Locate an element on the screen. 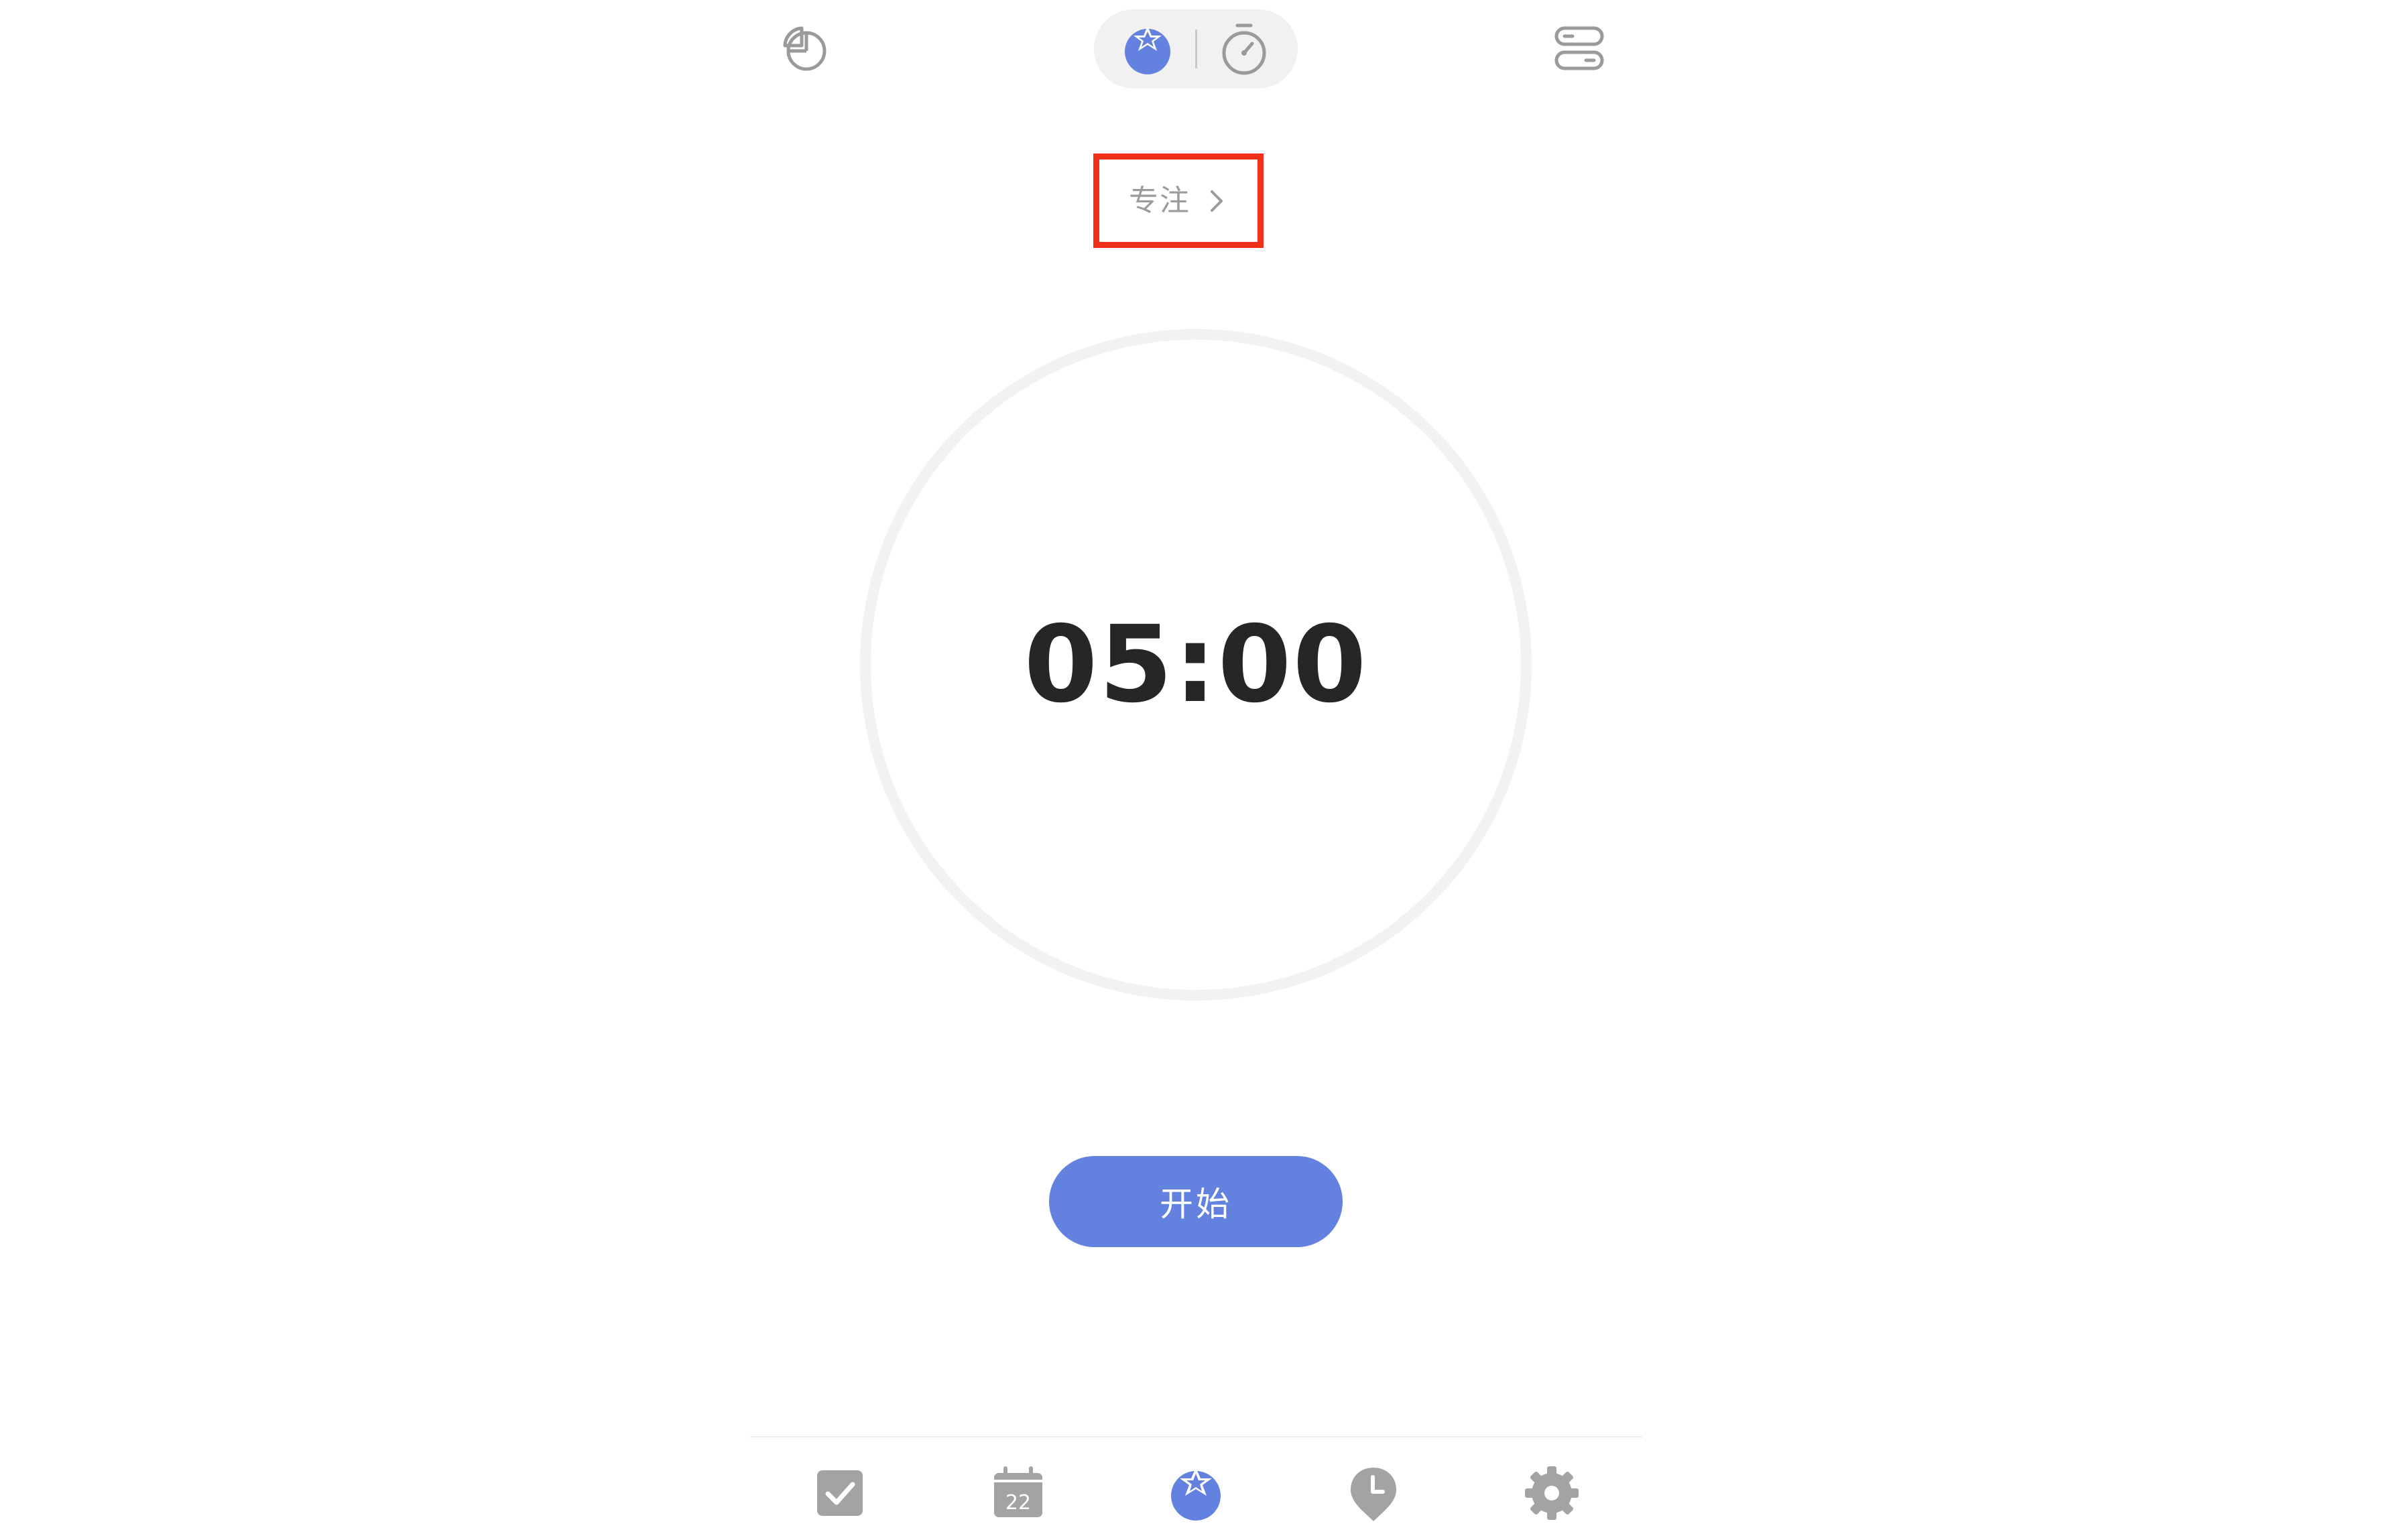  pie-chart-icon is located at coordinates (804, 48).